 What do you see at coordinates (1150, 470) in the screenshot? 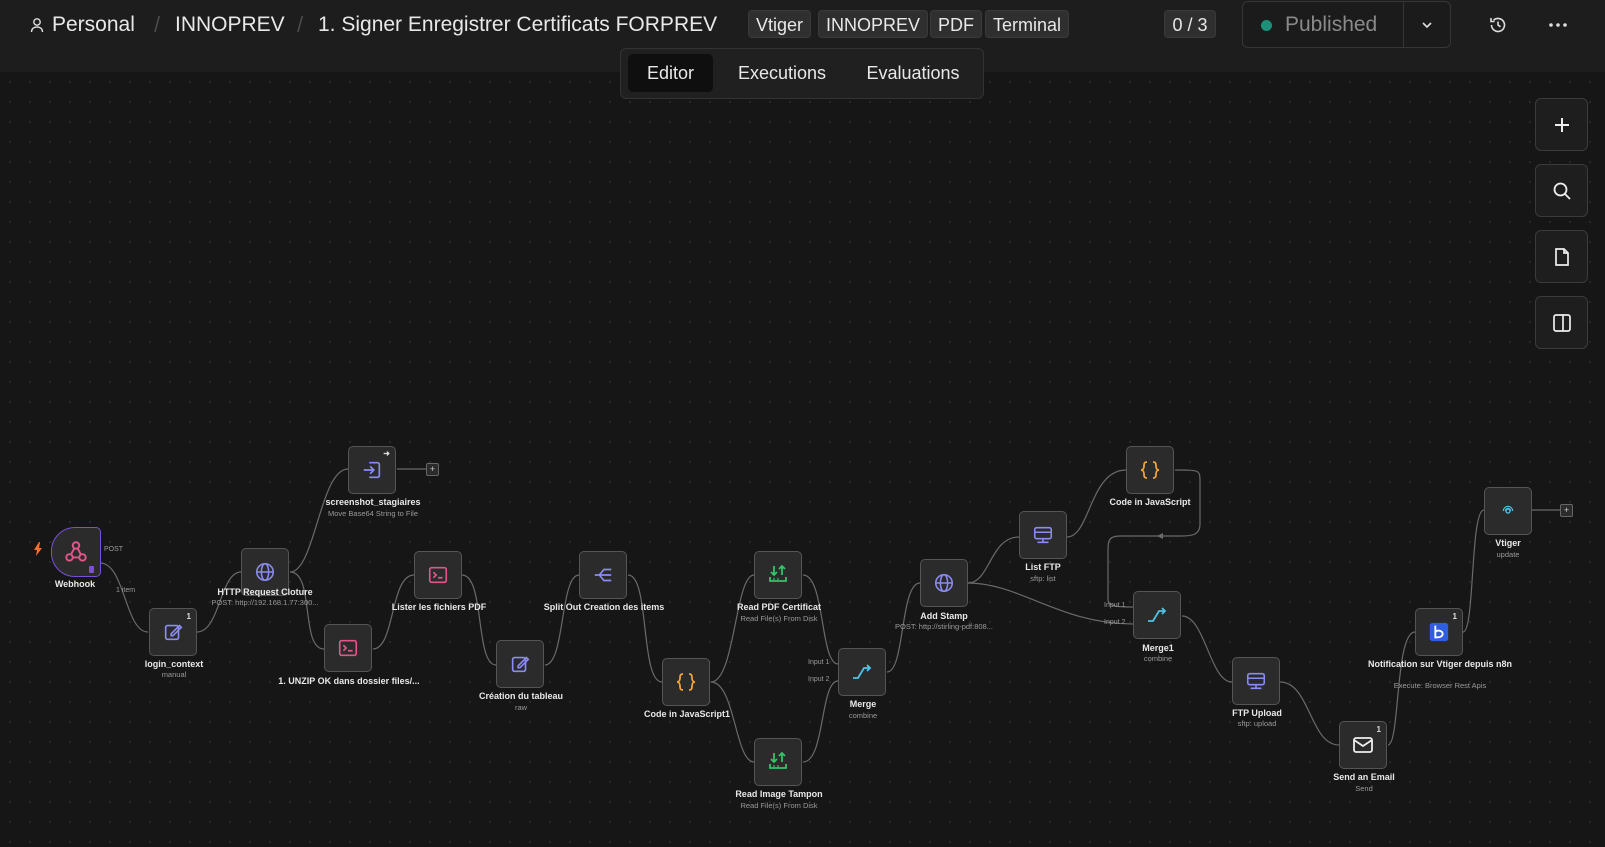
I see `node-code-javascript` at bounding box center [1150, 470].